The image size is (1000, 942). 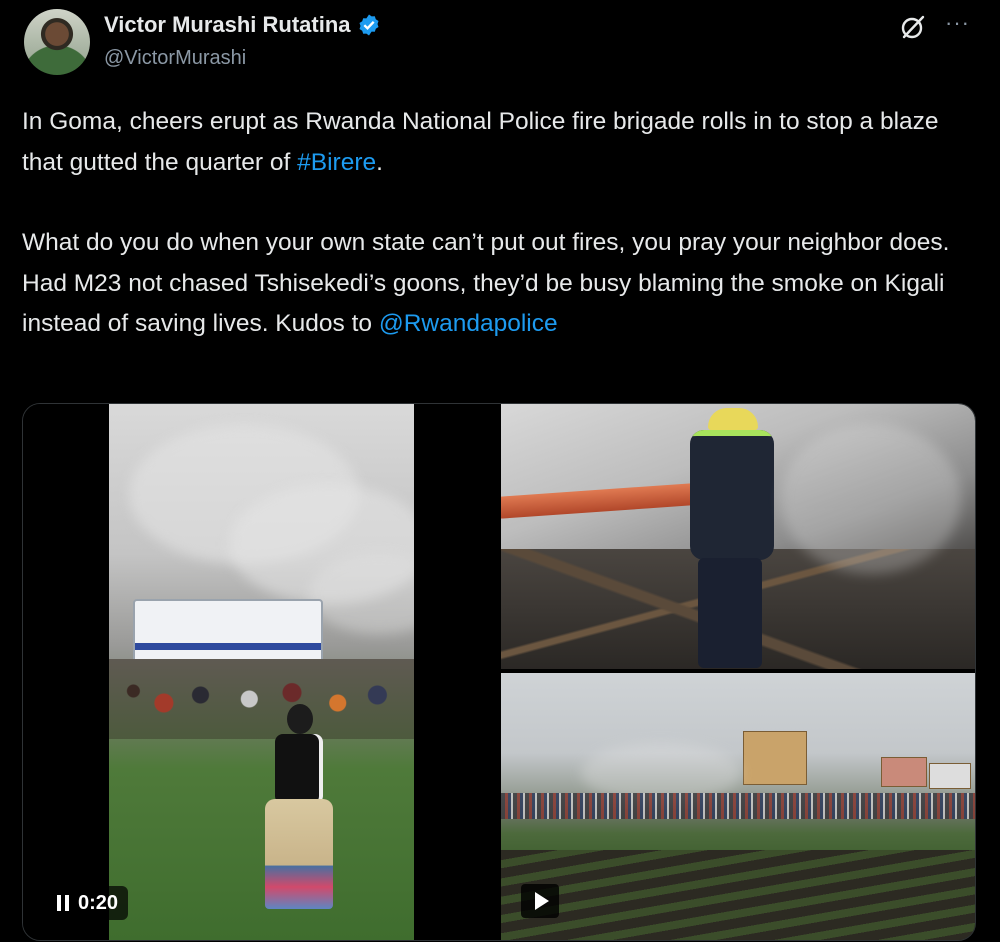 I want to click on firefighter-figure, so click(x=732, y=538).